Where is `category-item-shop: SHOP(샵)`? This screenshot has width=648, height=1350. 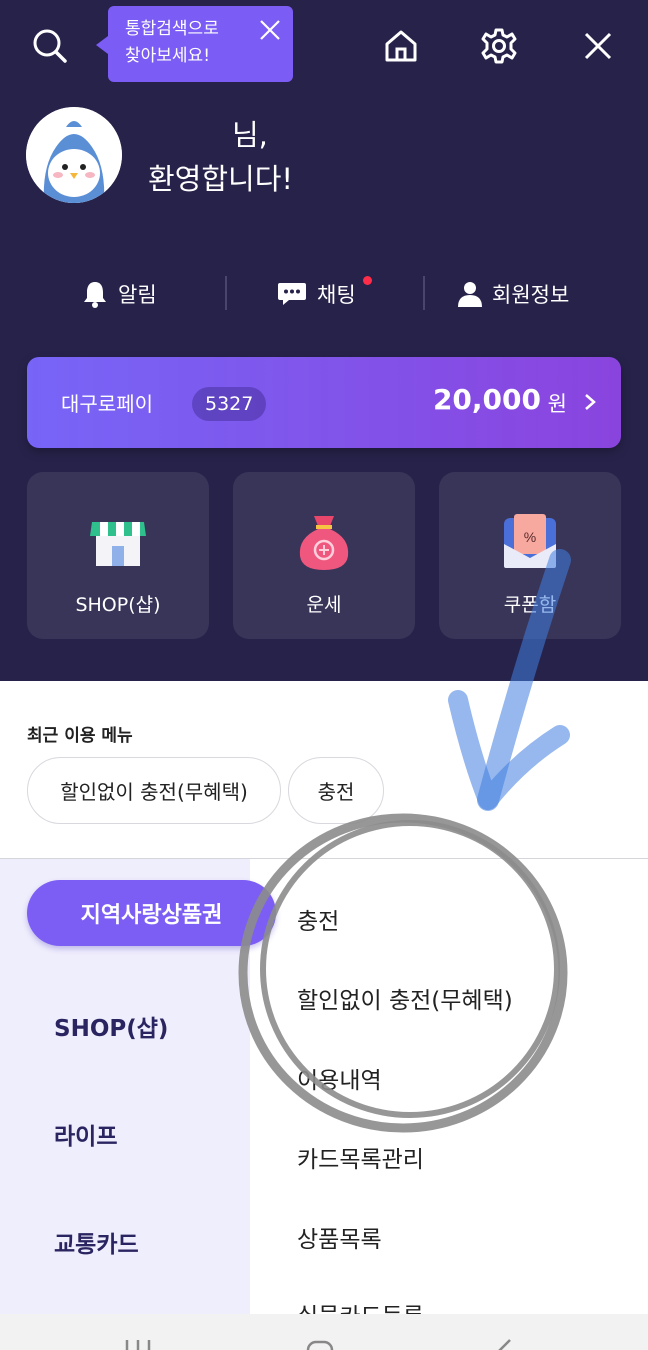
category-item-shop: SHOP(샵) is located at coordinates (111, 1026).